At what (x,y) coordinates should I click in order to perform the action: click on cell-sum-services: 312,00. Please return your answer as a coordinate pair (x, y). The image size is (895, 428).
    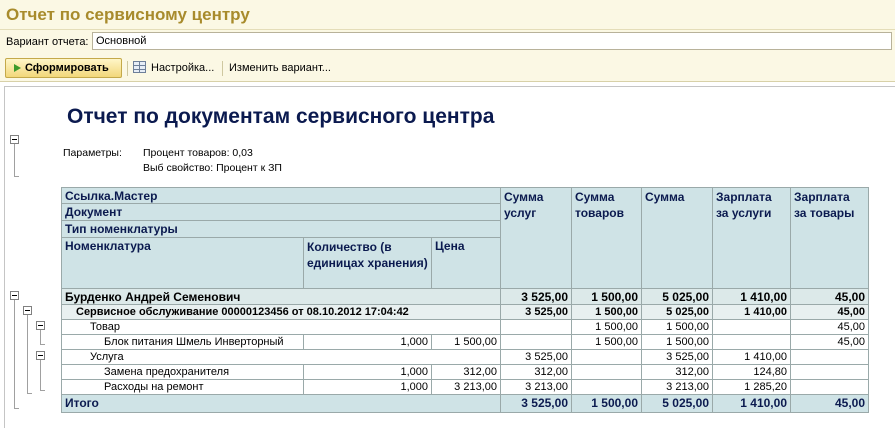
    Looking at the image, I should click on (536, 372).